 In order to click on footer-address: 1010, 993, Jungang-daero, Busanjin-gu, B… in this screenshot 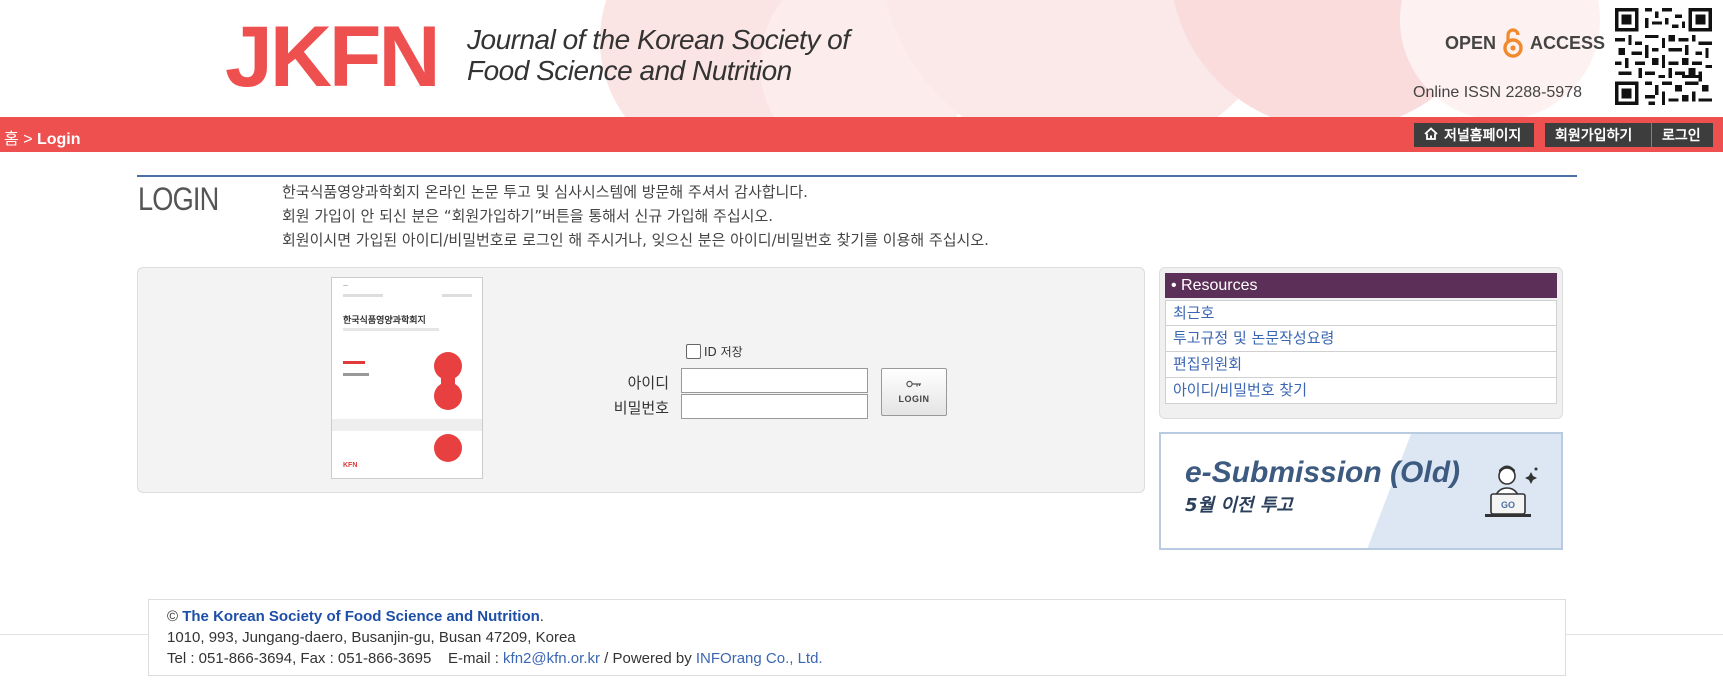, I will do `click(371, 637)`.